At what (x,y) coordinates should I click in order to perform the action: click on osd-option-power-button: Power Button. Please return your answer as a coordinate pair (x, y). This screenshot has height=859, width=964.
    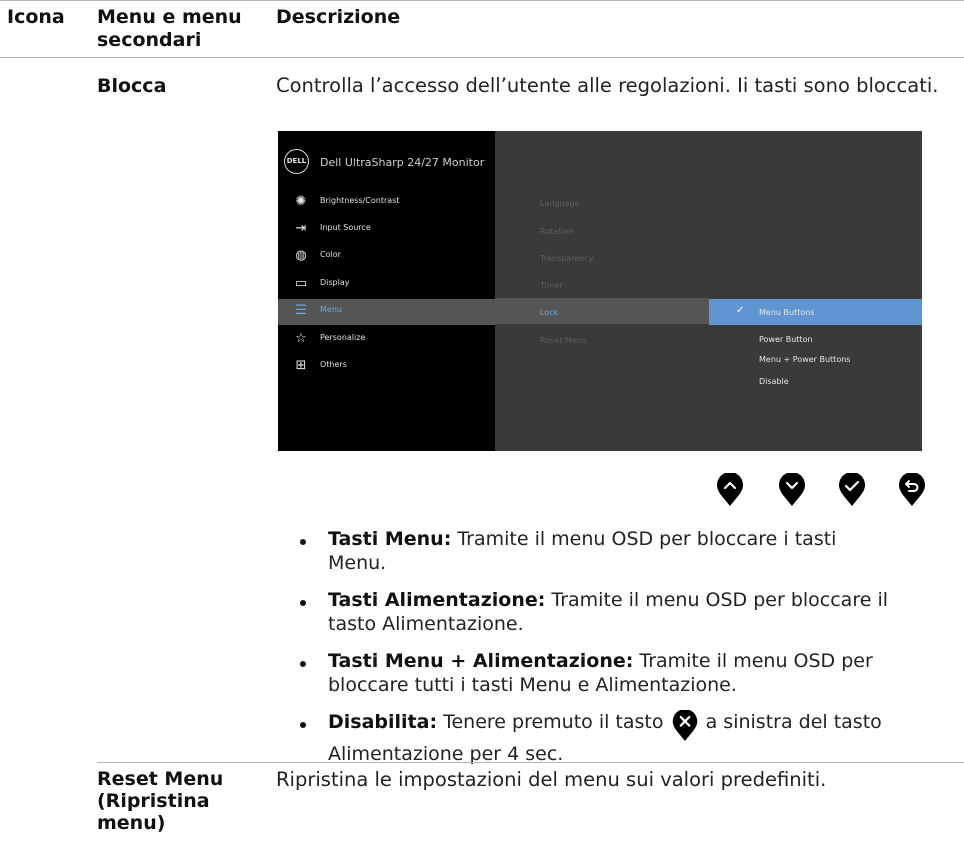
    Looking at the image, I should click on (786, 339).